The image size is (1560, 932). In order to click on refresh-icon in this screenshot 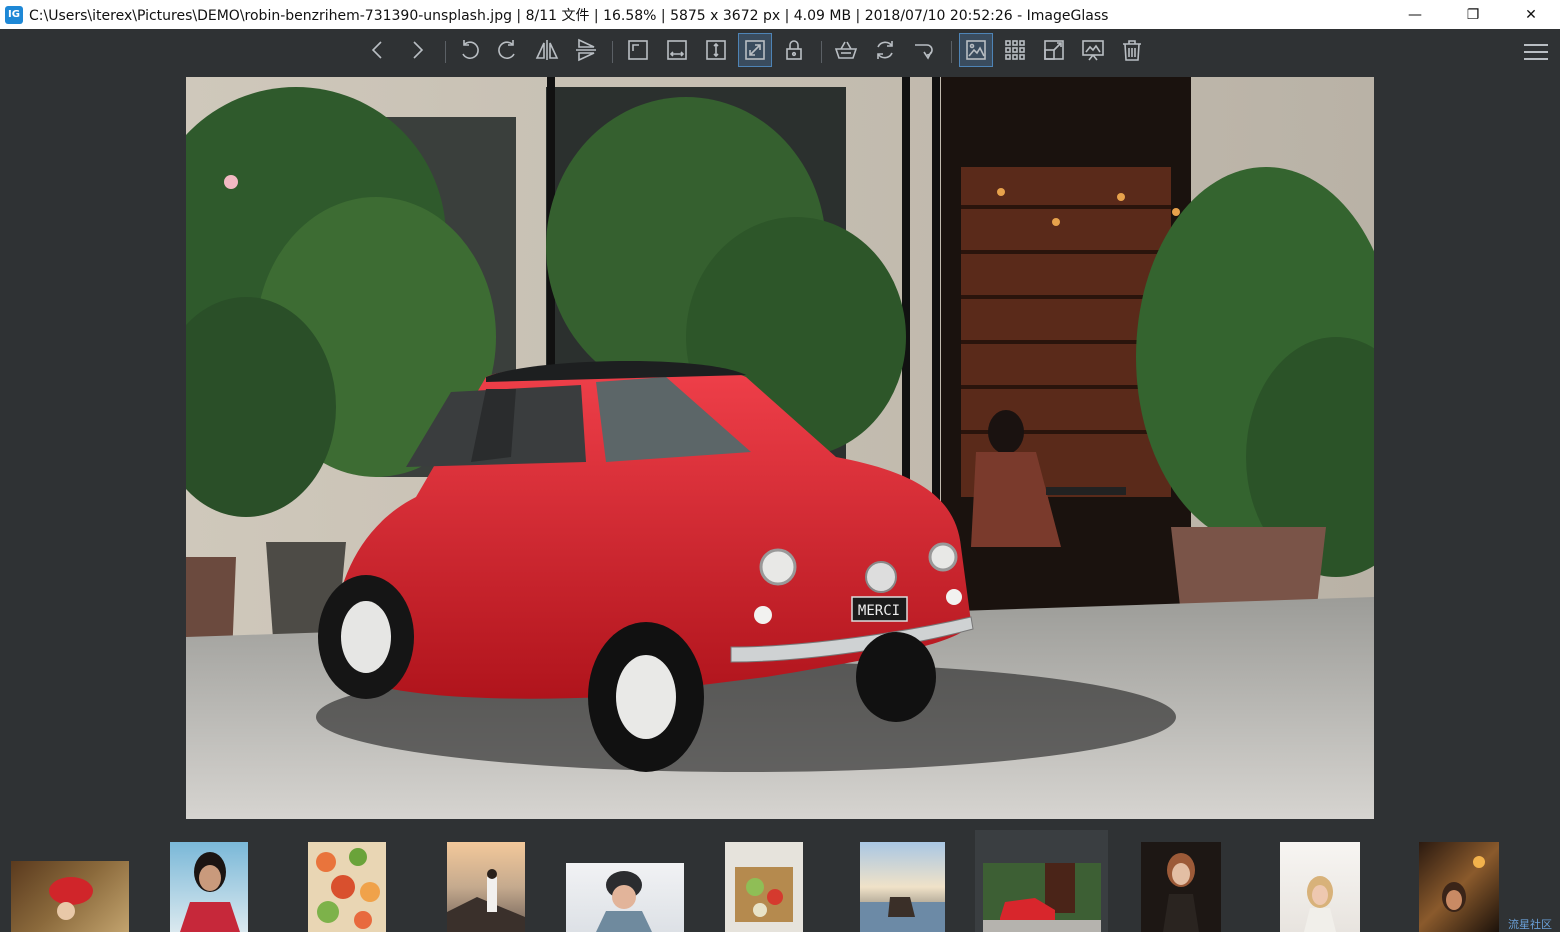, I will do `click(885, 50)`.